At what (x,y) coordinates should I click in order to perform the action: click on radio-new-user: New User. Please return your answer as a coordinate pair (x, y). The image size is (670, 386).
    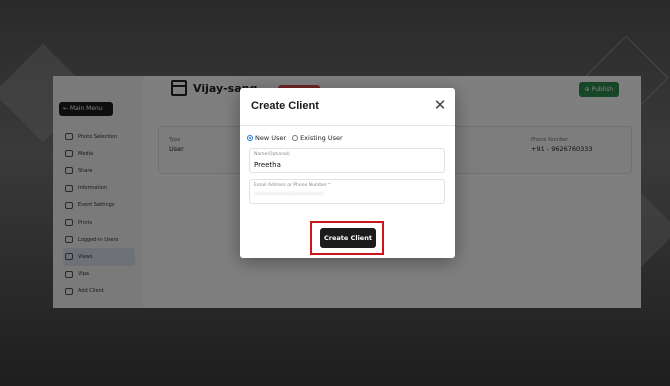
    Looking at the image, I should click on (266, 138).